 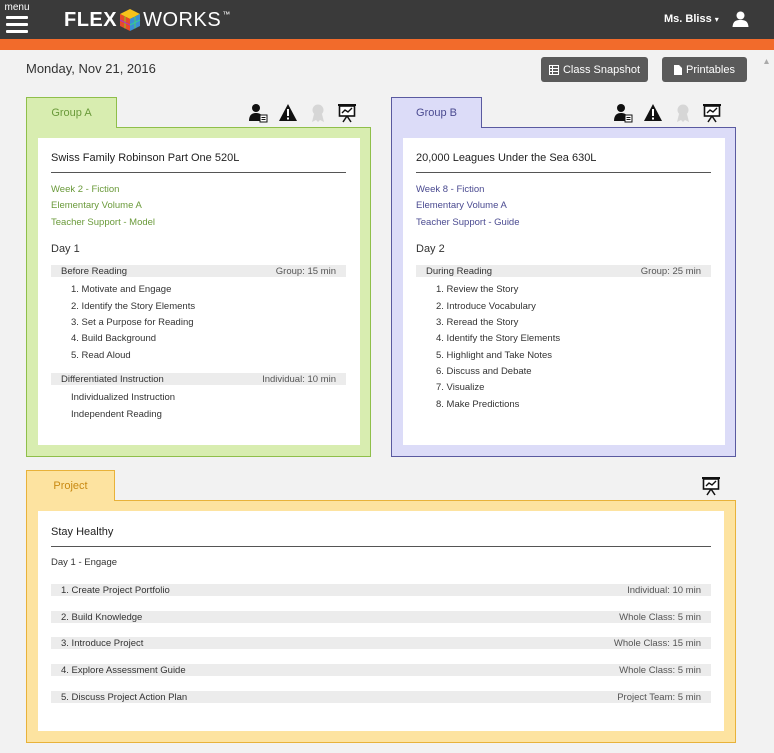 I want to click on day-label: Day 1, so click(x=65, y=249).